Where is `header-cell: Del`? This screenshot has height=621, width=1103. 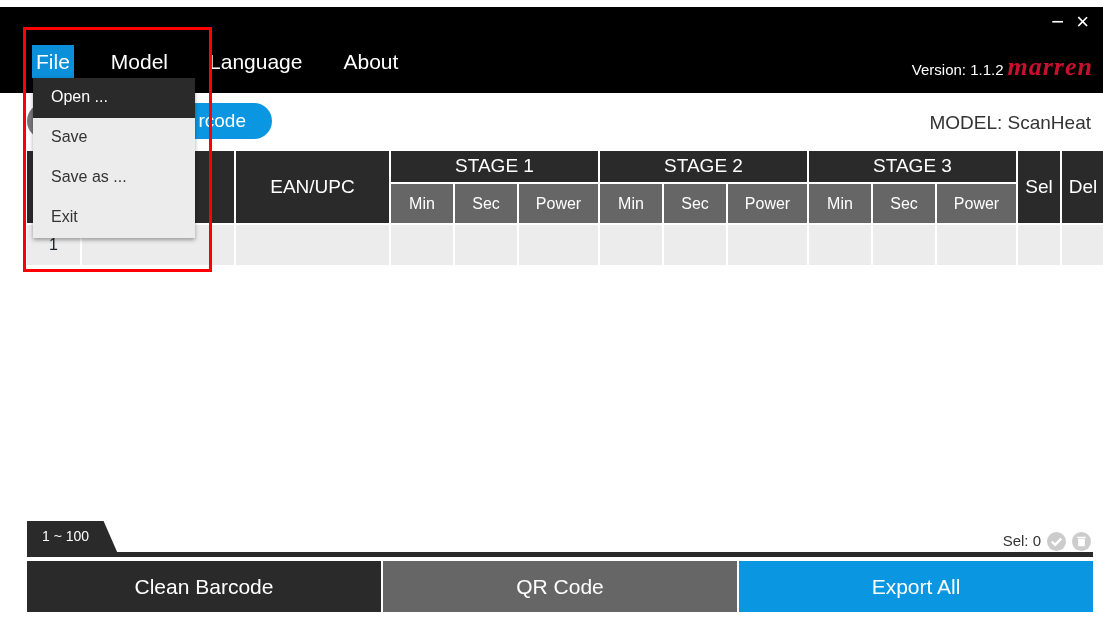
header-cell: Del is located at coordinates (1082, 187).